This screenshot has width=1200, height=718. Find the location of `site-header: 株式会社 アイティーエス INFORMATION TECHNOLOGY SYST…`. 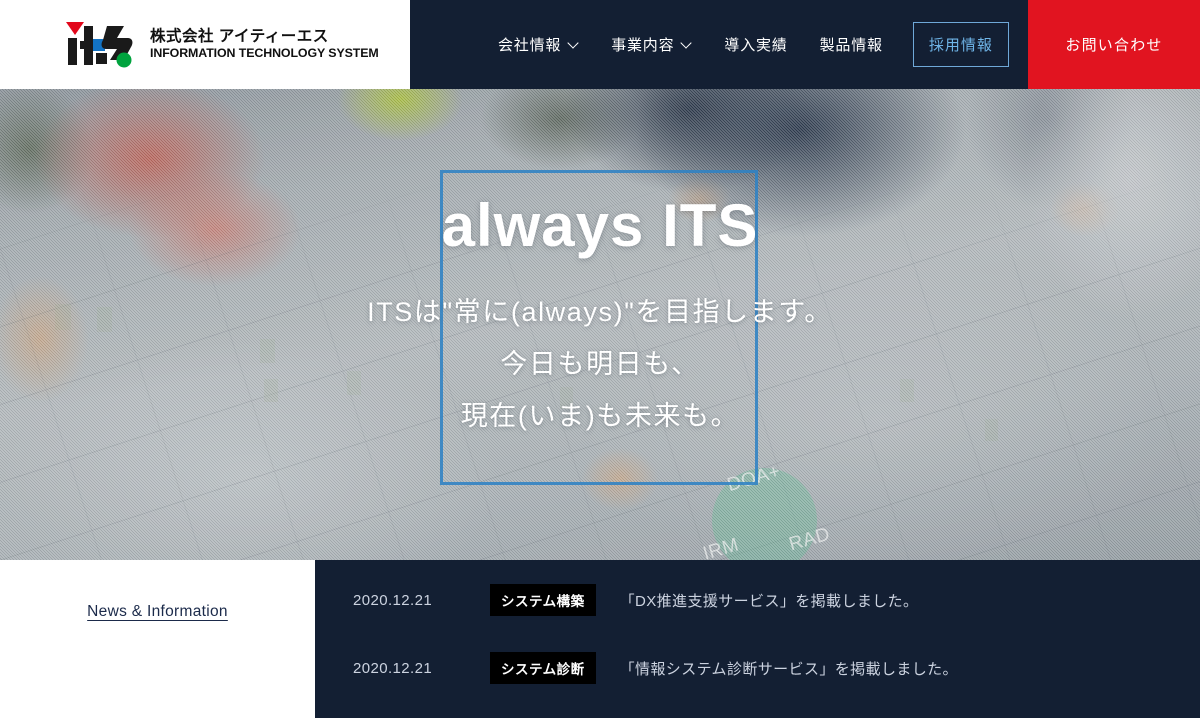

site-header: 株式会社 アイティーエス INFORMATION TECHNOLOGY SYST… is located at coordinates (600, 44).